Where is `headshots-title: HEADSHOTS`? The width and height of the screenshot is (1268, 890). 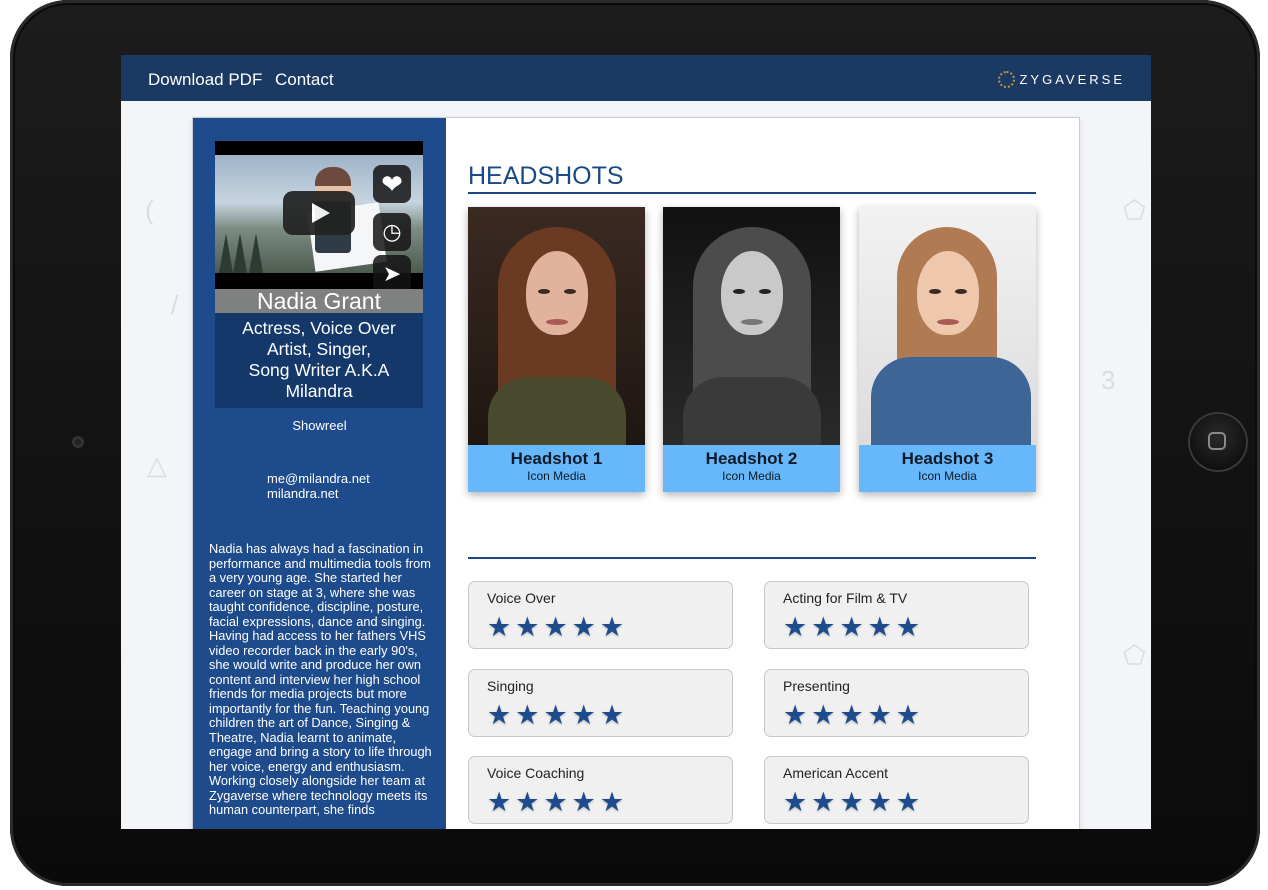
headshots-title: HEADSHOTS is located at coordinates (546, 176).